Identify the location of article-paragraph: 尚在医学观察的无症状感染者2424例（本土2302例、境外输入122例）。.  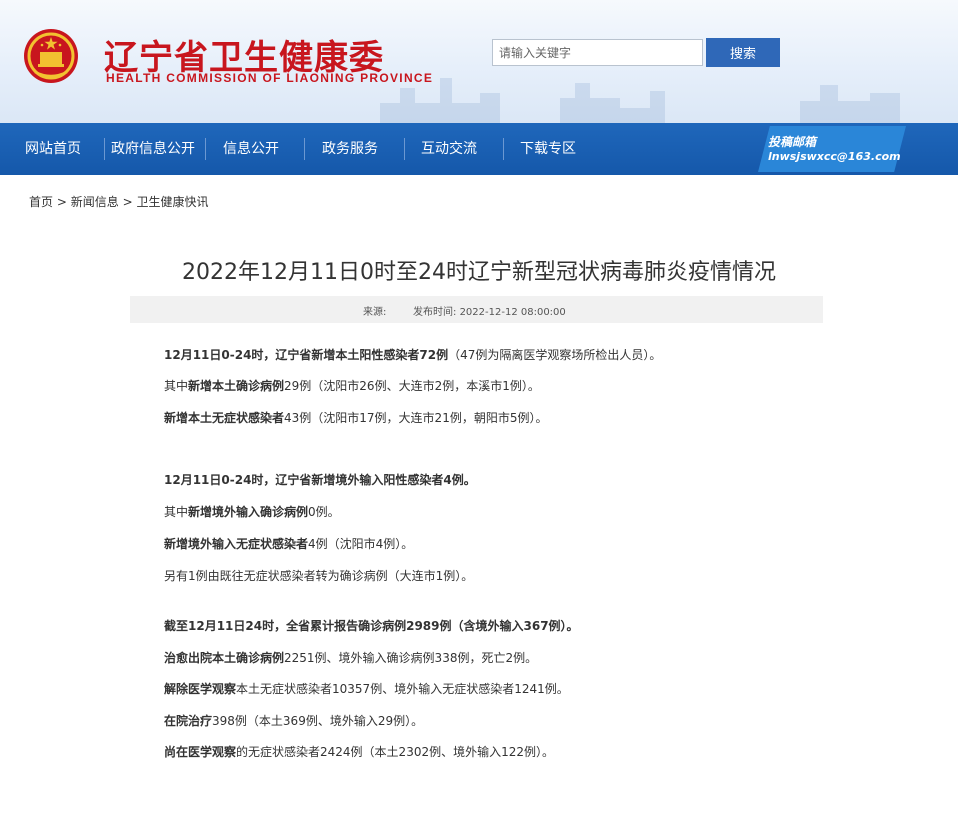
(359, 751).